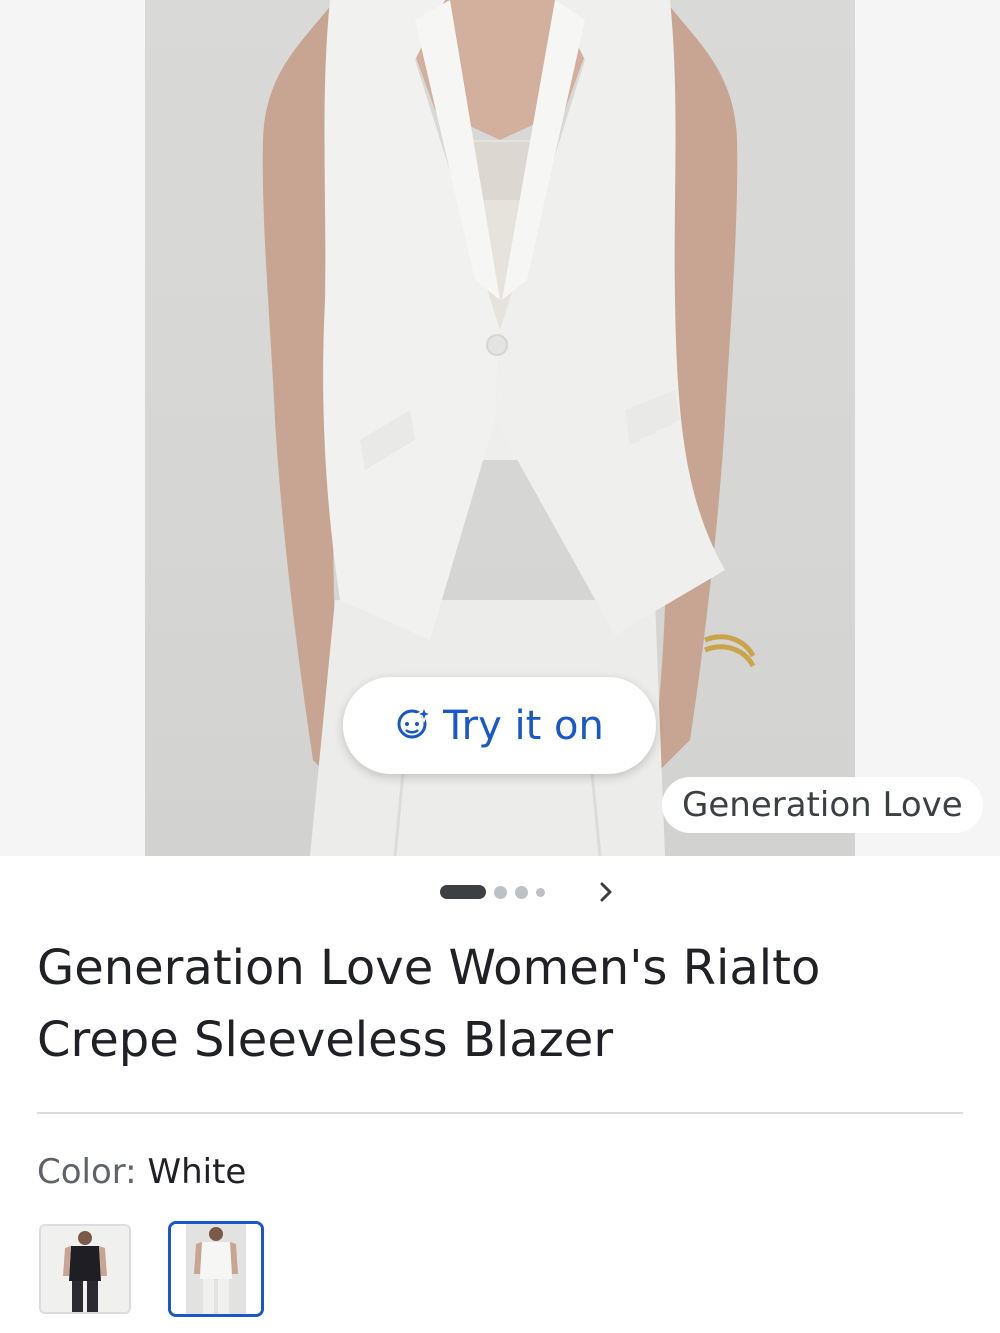 Image resolution: width=1000 pixels, height=1333 pixels. What do you see at coordinates (606, 892) in the screenshot?
I see `chevron-right-icon` at bounding box center [606, 892].